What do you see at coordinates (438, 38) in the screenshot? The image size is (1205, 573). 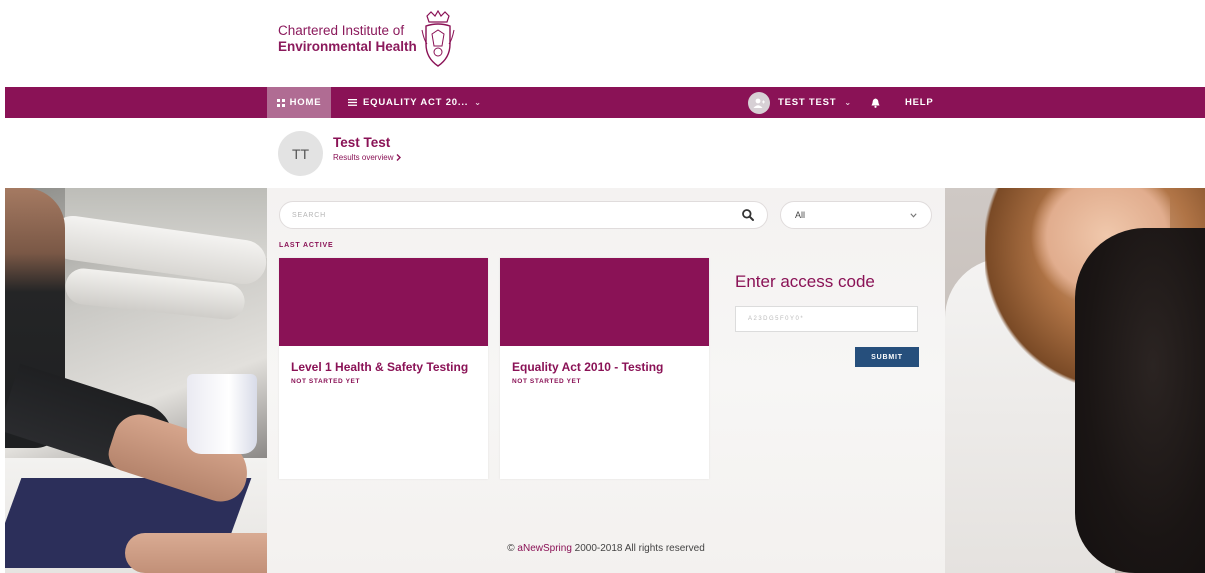 I see `crest-icon` at bounding box center [438, 38].